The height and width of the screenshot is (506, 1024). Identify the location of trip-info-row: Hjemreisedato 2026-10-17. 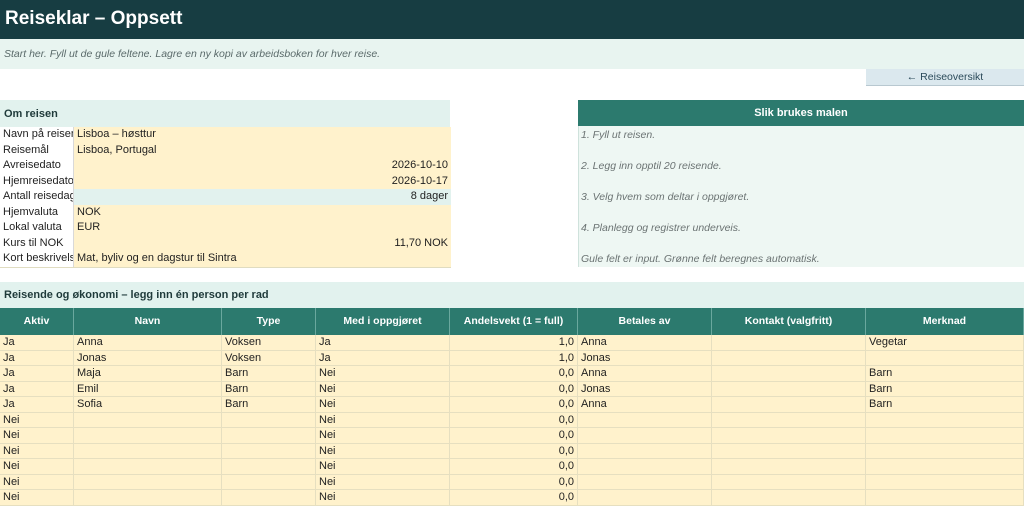
(225, 181).